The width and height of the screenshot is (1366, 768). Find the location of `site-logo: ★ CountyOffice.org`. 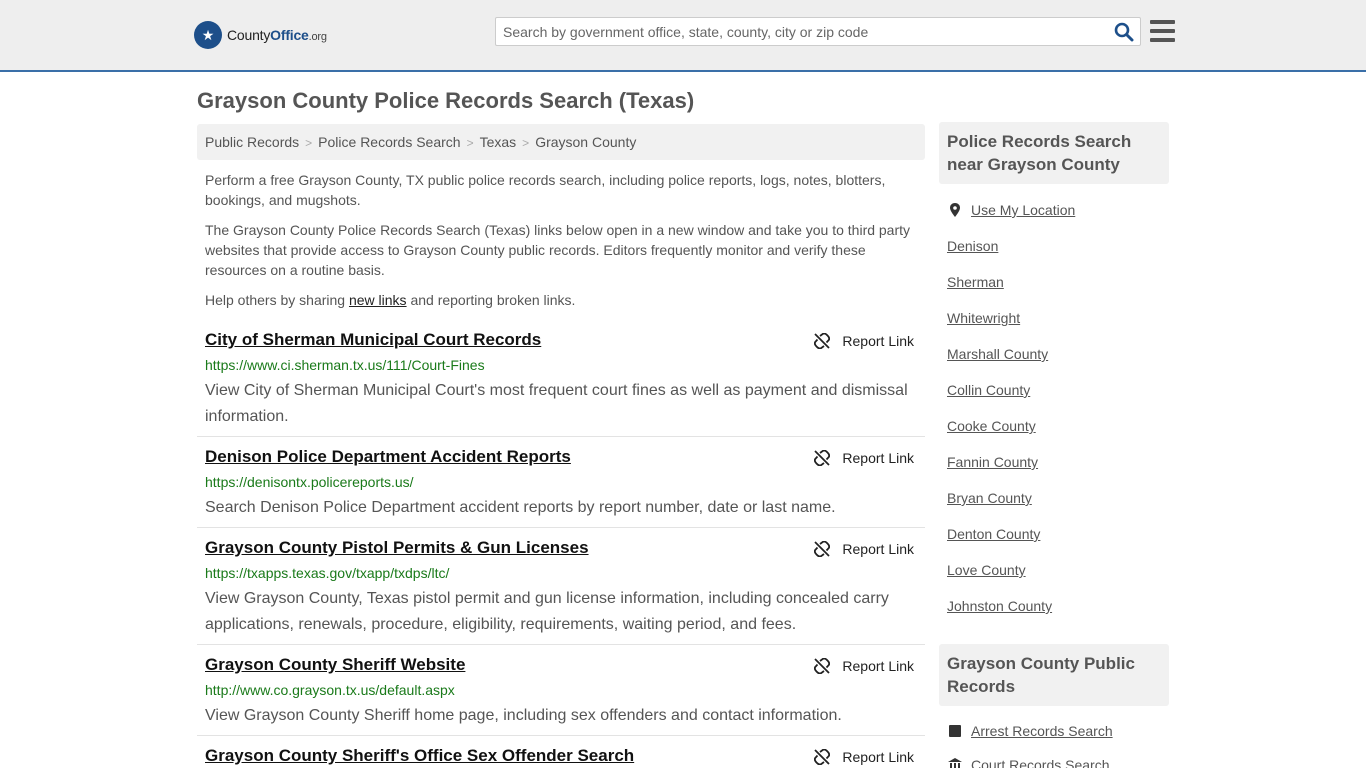

site-logo: ★ CountyOffice.org is located at coordinates (260, 35).